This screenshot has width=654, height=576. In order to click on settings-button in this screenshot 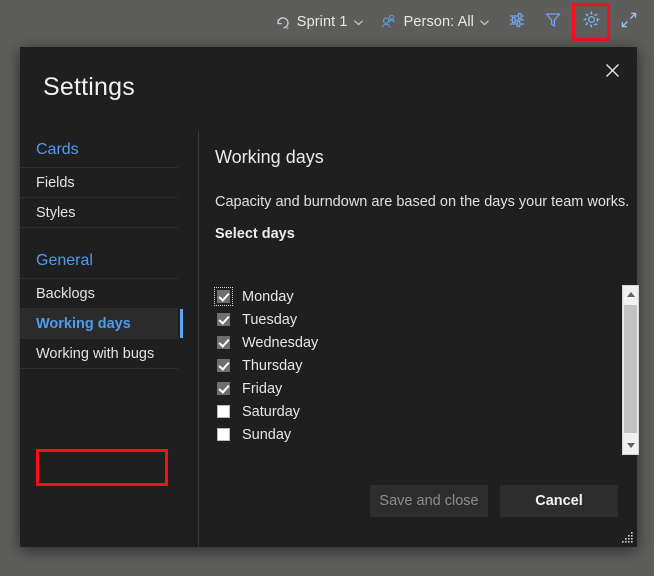, I will do `click(591, 22)`.